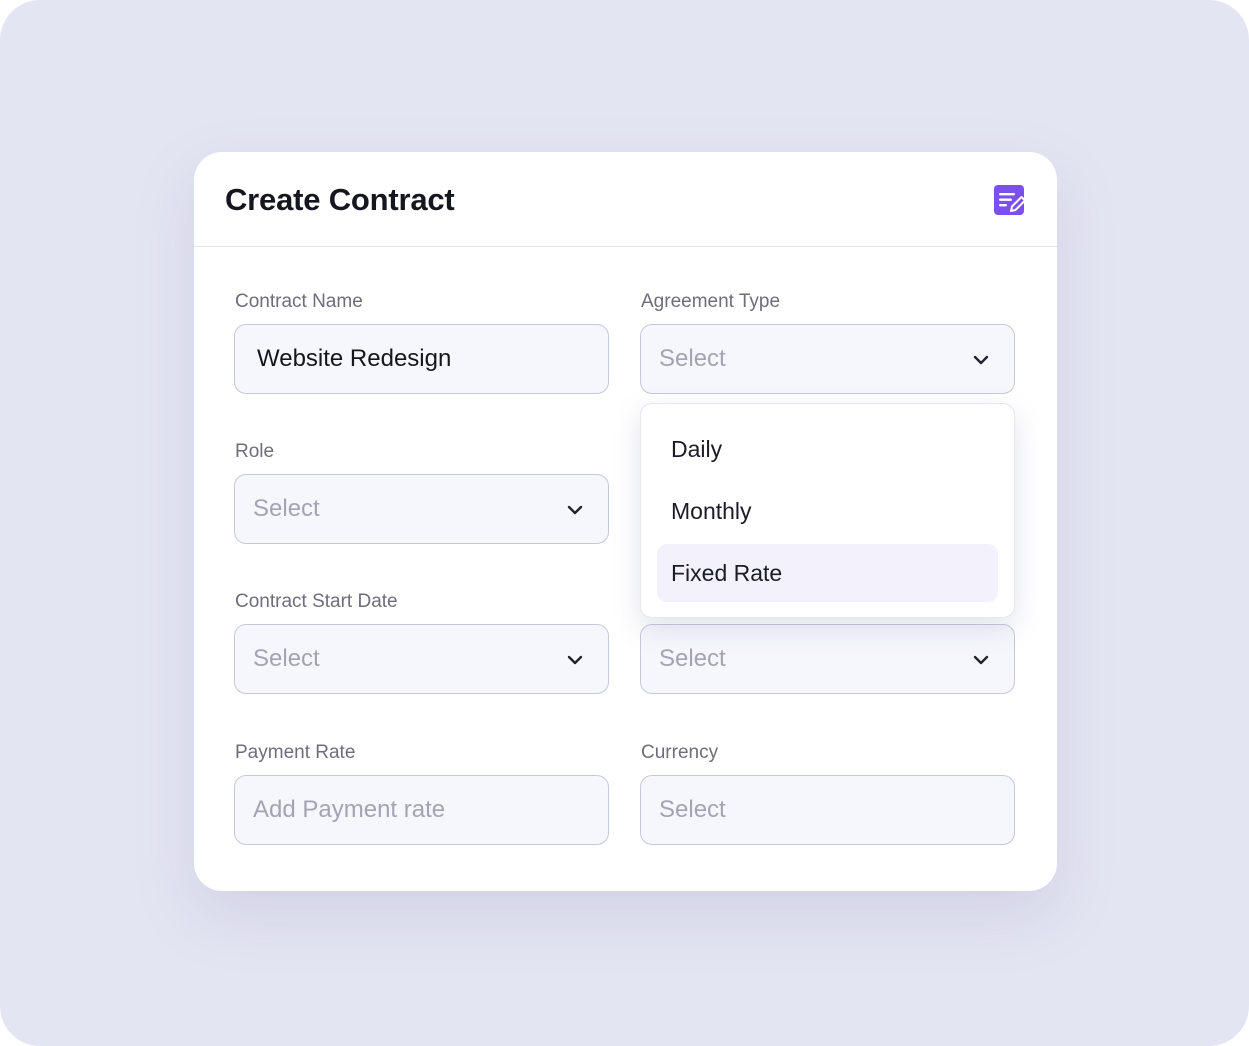 The height and width of the screenshot is (1046, 1249). I want to click on agreement-type-select: Select, so click(827, 359).